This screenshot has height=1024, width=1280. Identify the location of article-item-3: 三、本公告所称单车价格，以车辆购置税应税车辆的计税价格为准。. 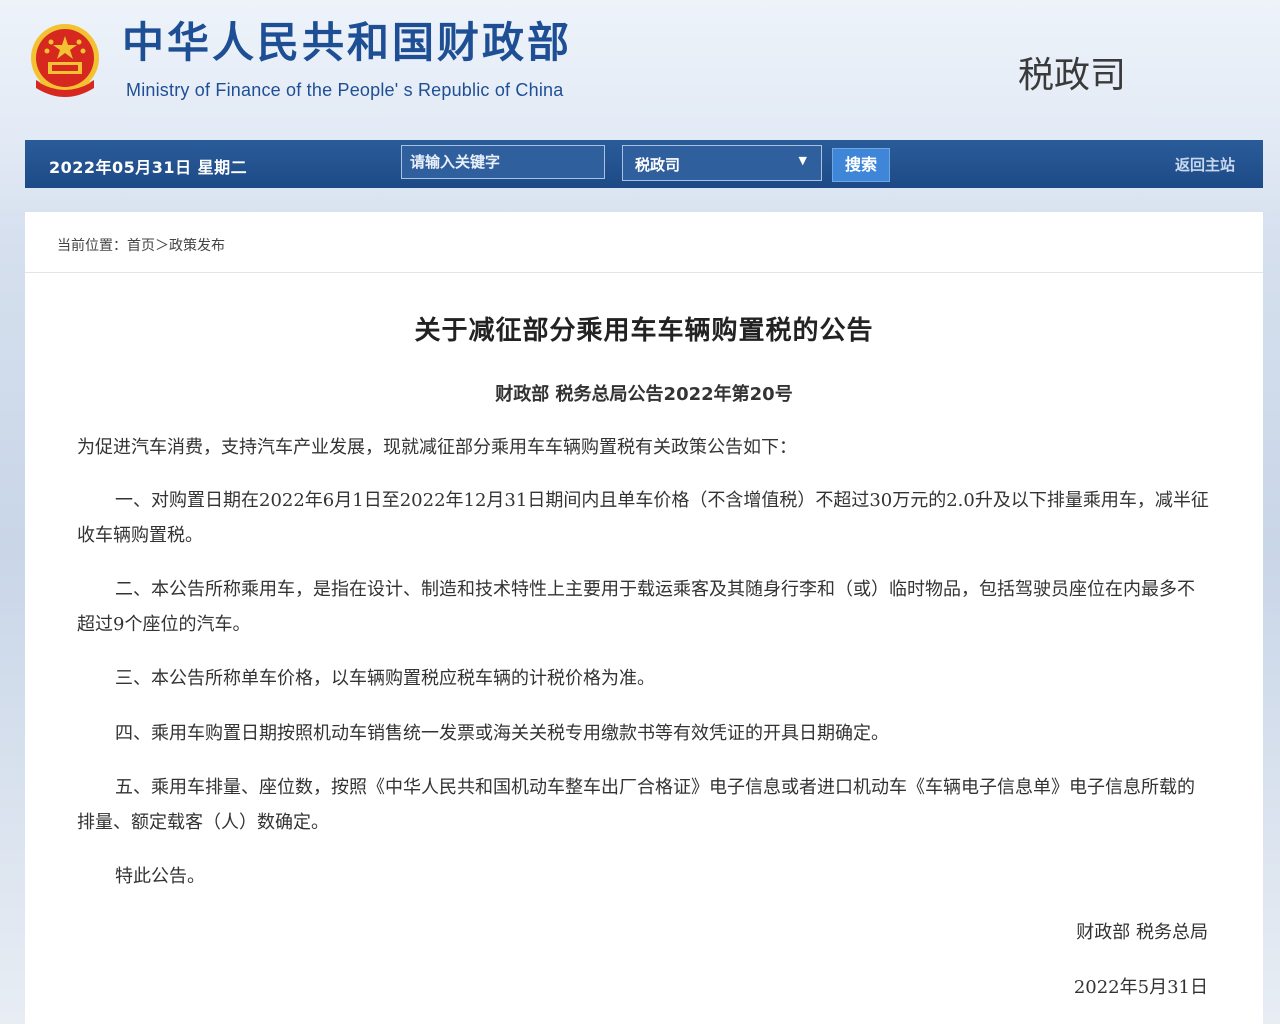
(385, 678).